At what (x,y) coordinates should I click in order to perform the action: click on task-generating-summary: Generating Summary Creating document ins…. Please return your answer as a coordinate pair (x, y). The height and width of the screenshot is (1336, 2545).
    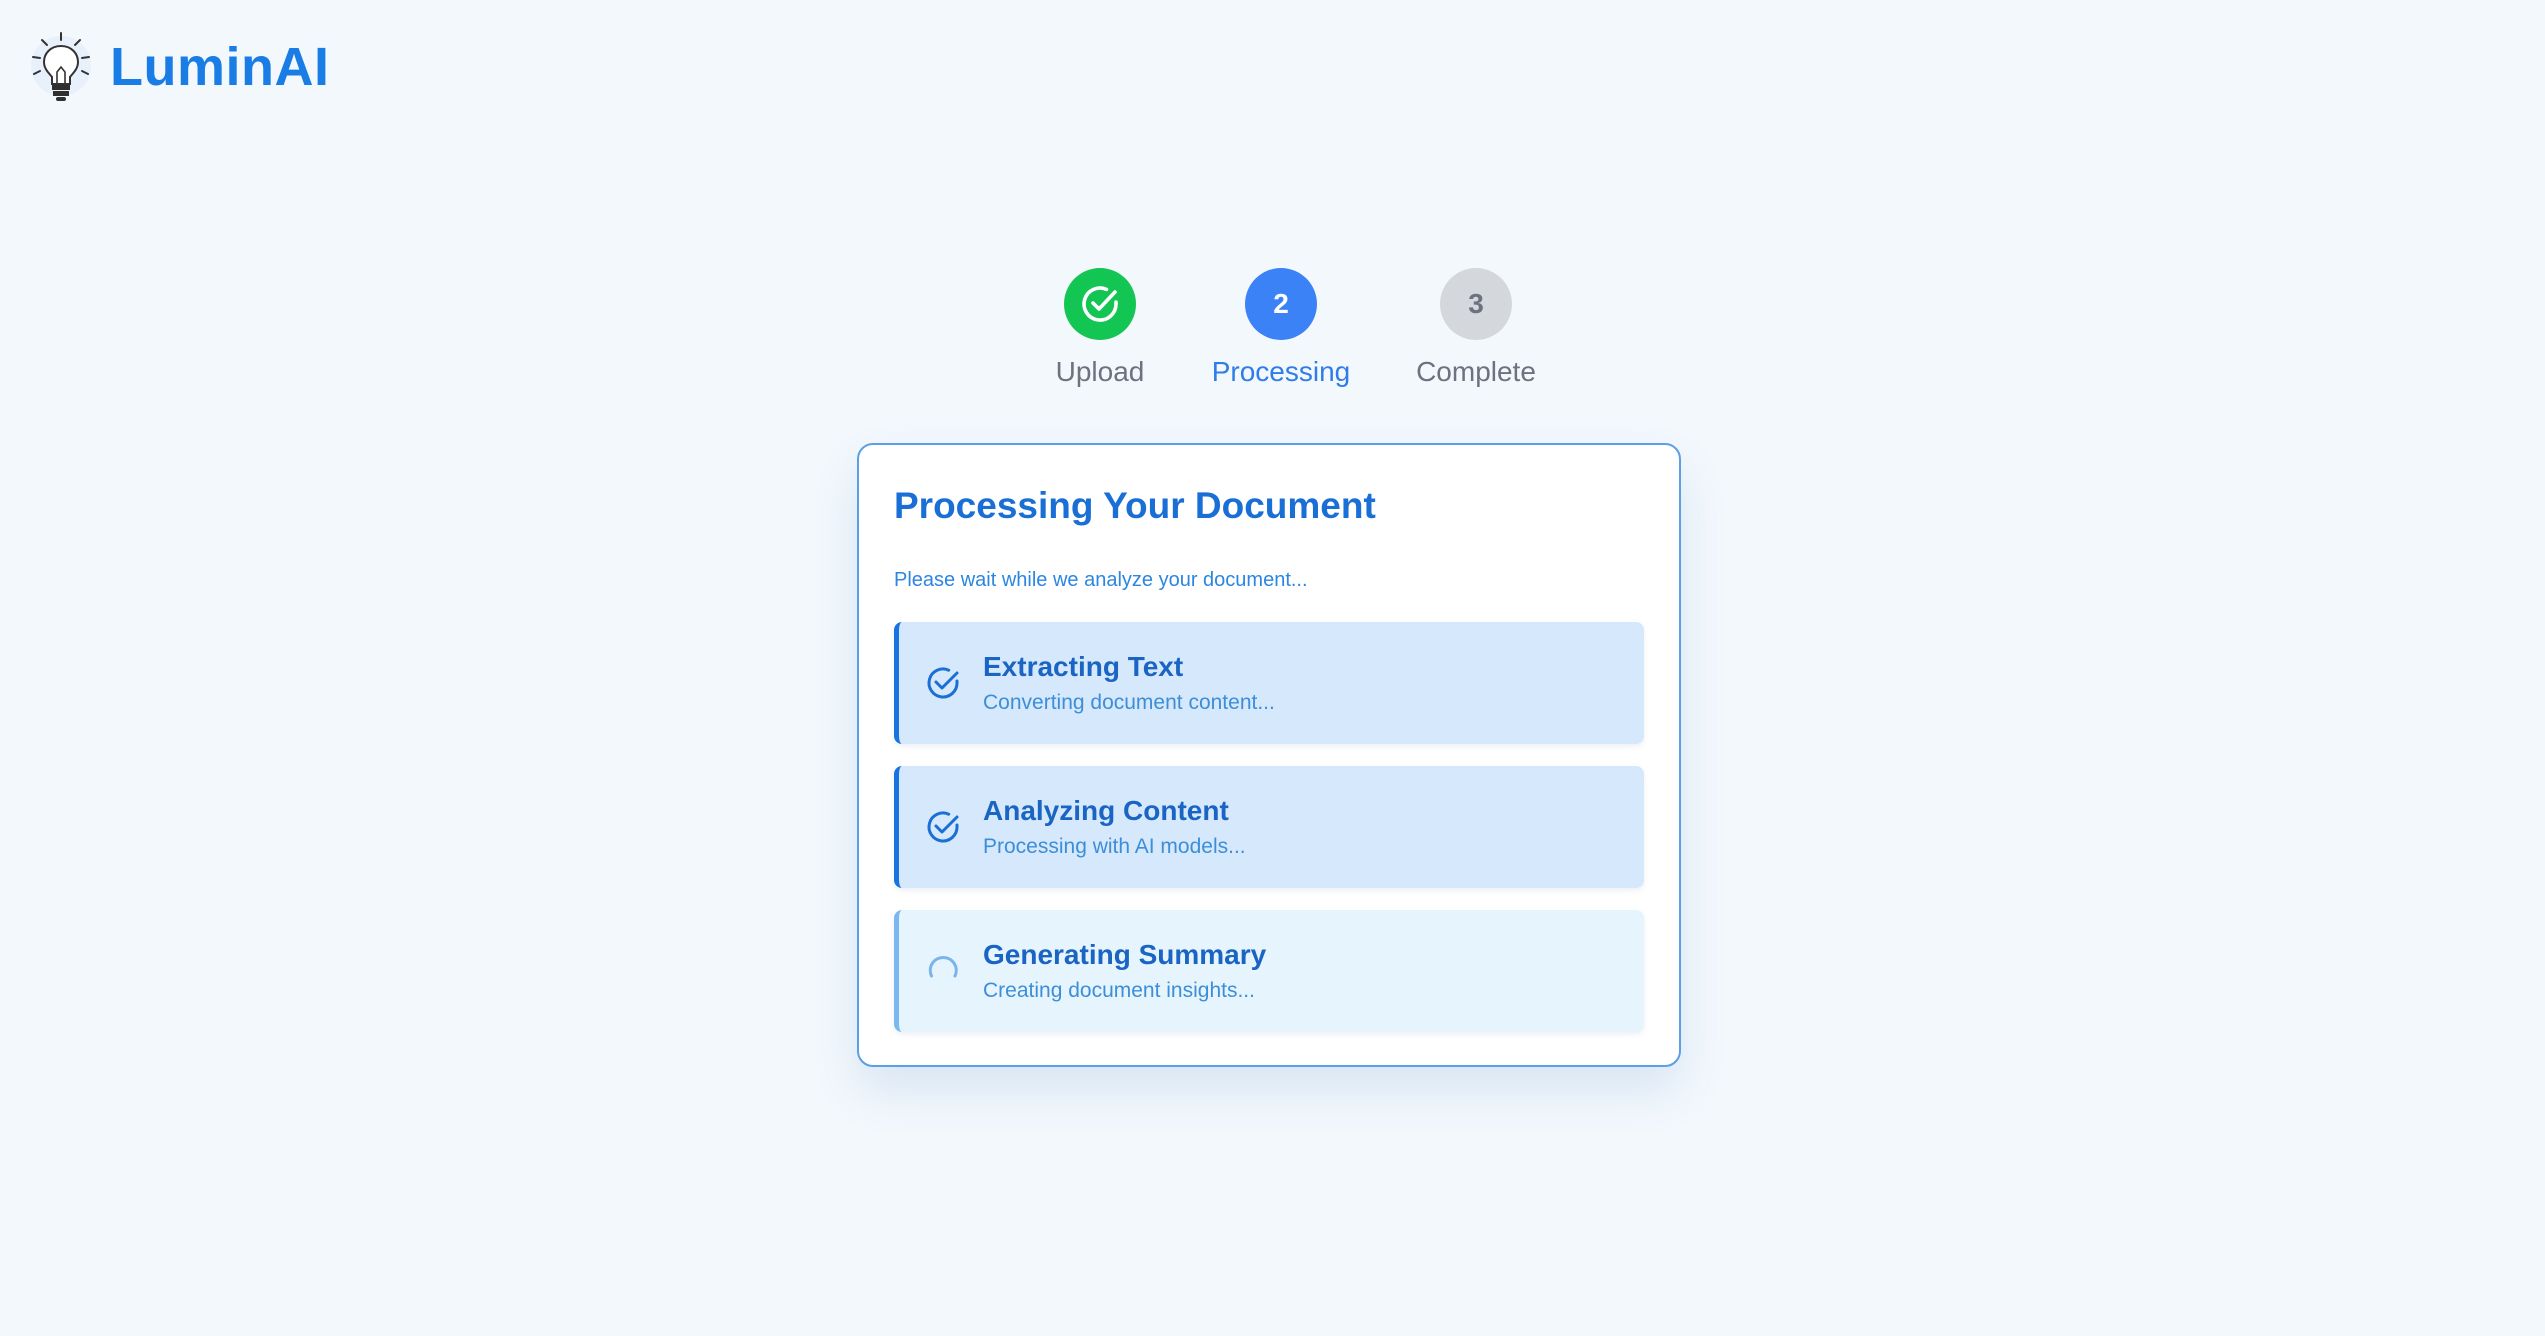
    Looking at the image, I should click on (1269, 971).